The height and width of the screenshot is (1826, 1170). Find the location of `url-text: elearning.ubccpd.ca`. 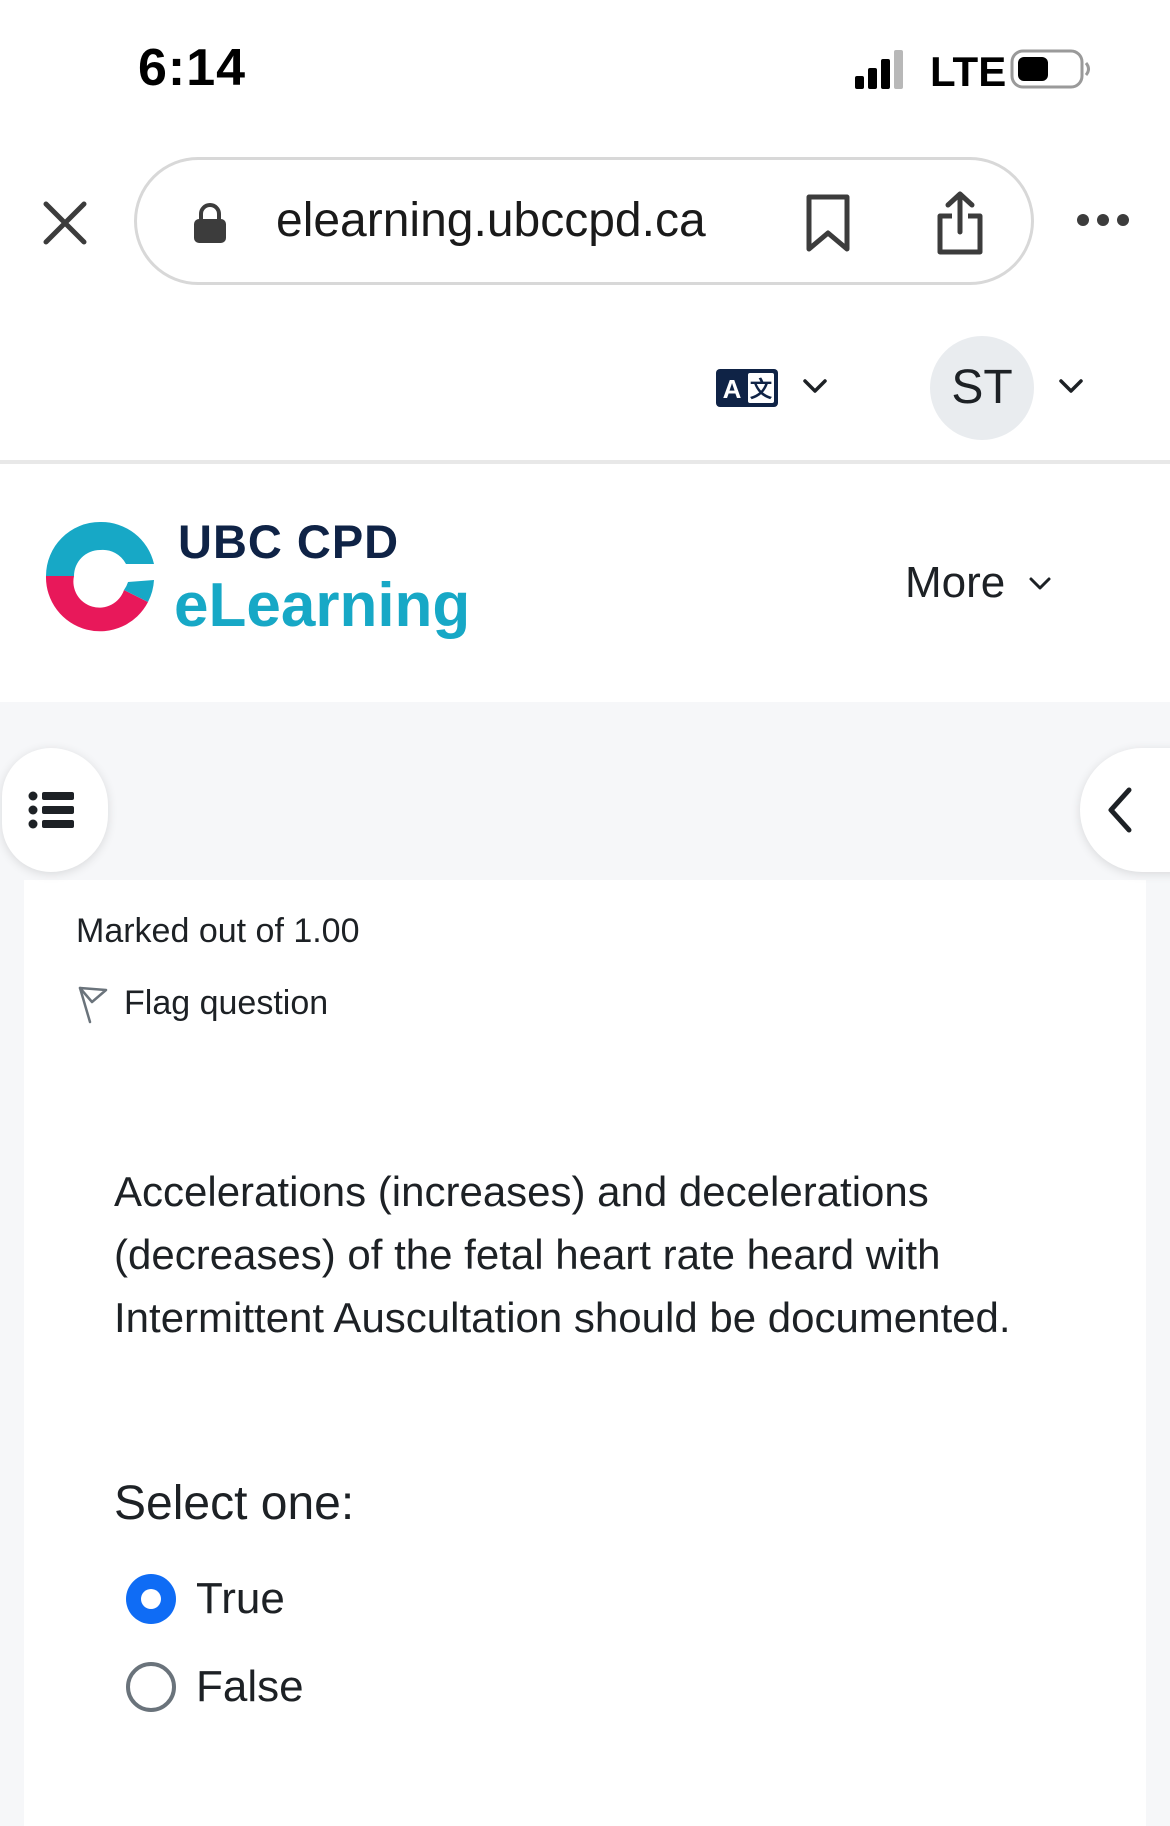

url-text: elearning.ubccpd.ca is located at coordinates (491, 220).